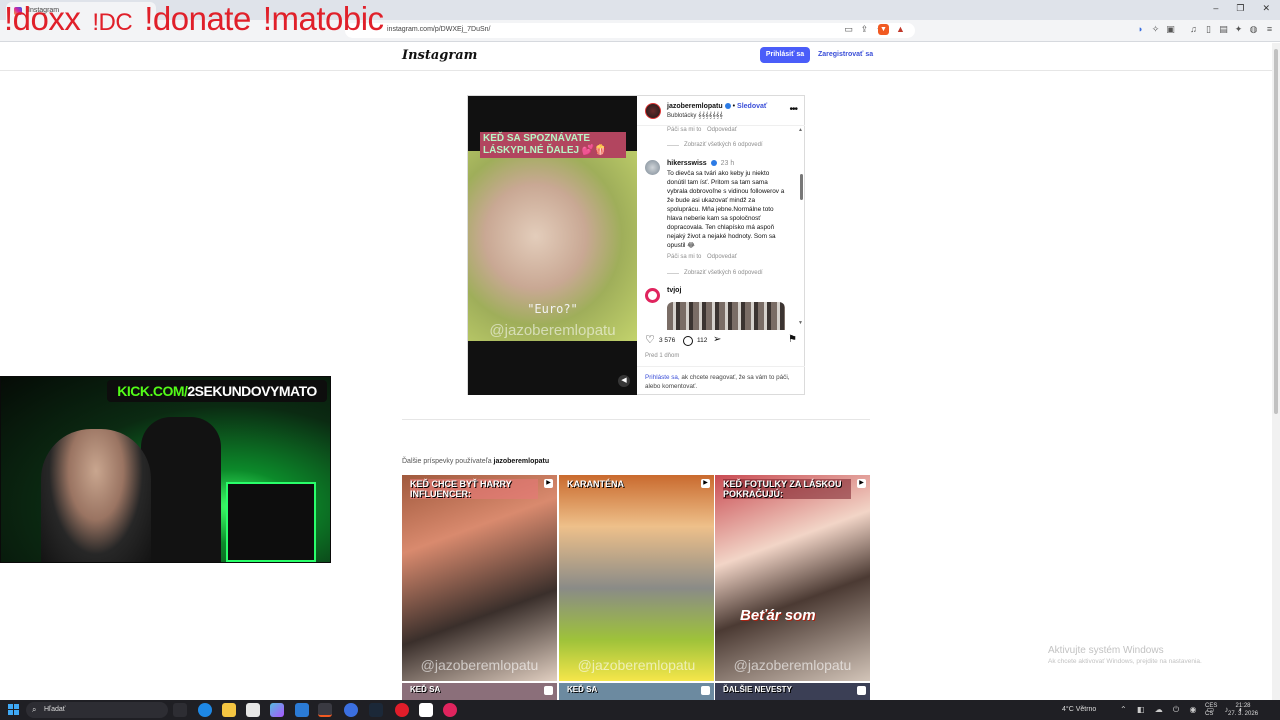 Image resolution: width=1280 pixels, height=720 pixels. I want to click on task-view-icon, so click(180, 710).